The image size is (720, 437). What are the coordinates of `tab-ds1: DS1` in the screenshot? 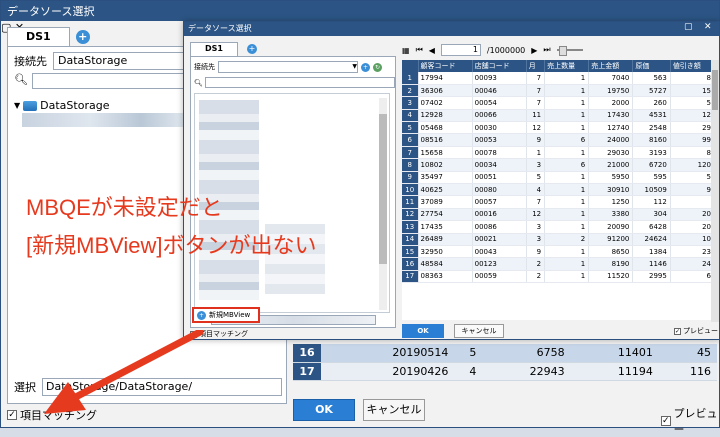 It's located at (38, 37).